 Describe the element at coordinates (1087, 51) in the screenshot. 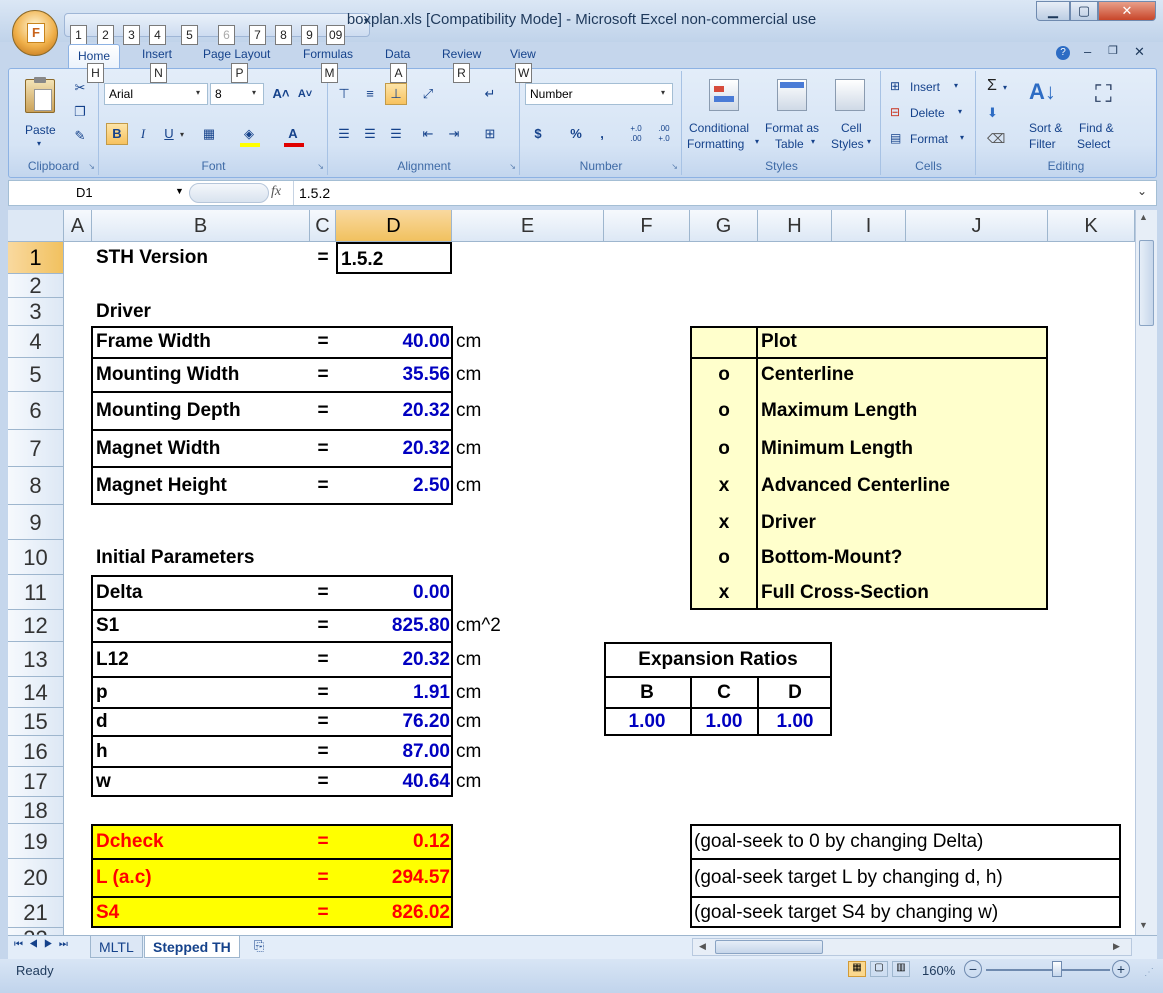

I see `ribbon-minimize-icon: –` at that location.